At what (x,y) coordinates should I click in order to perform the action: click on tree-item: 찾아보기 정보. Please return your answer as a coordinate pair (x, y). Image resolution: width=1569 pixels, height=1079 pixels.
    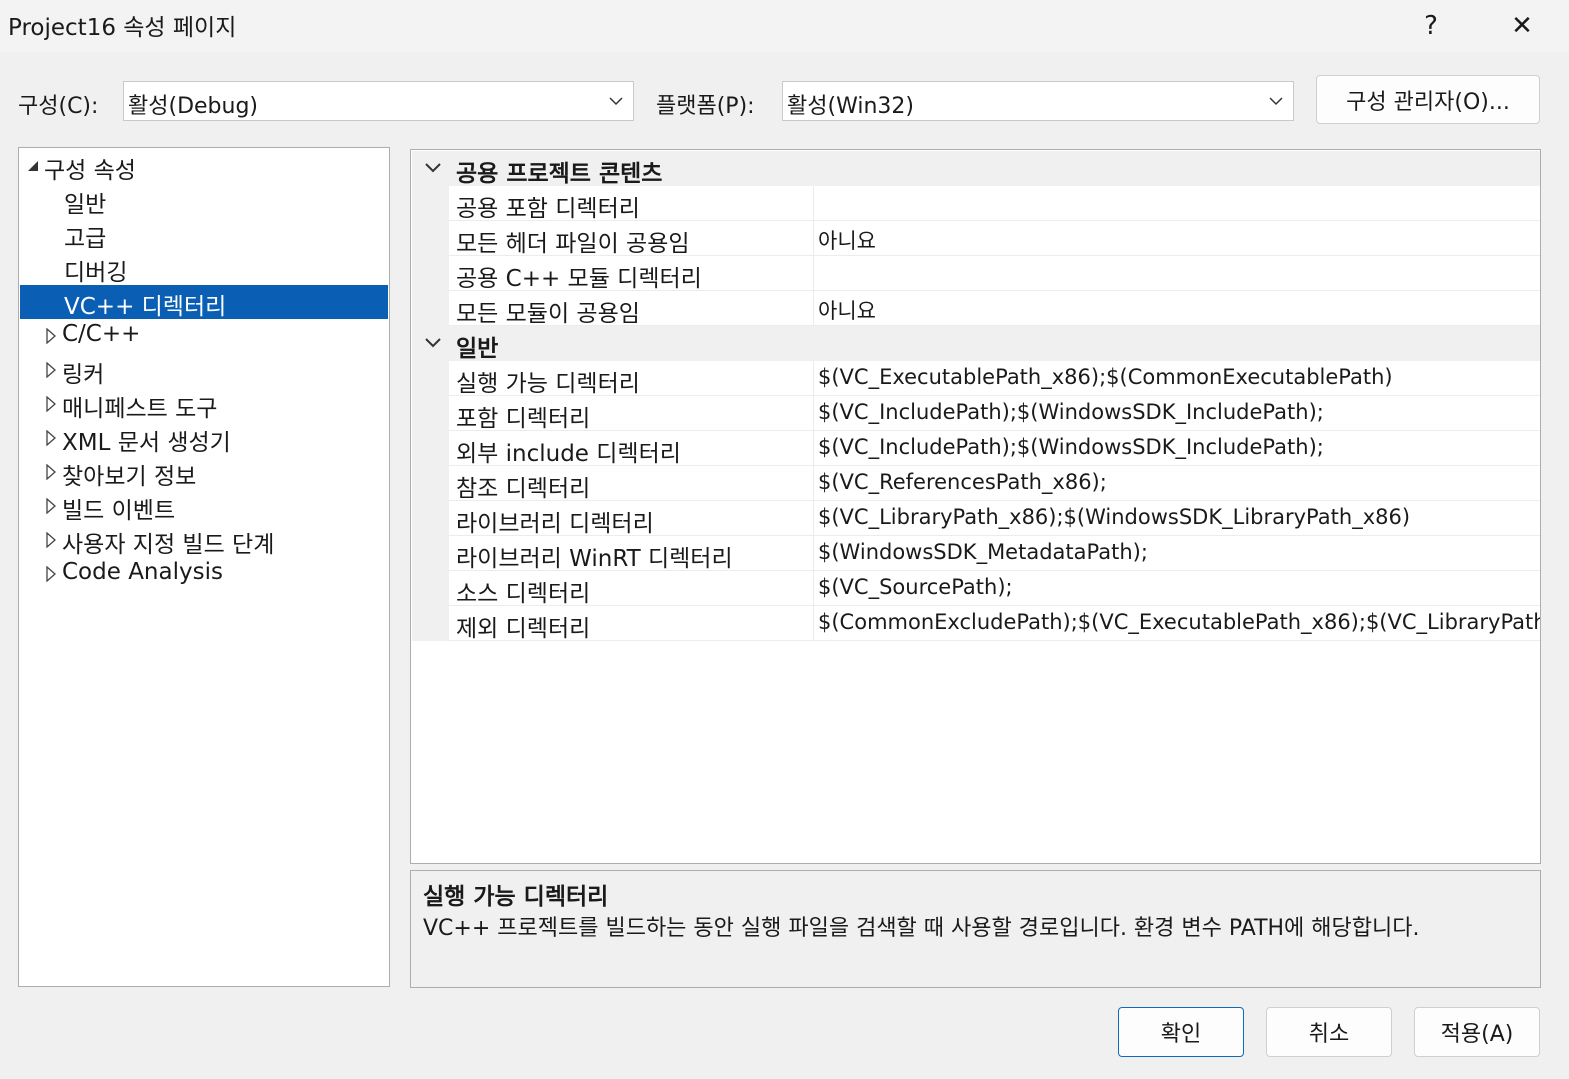
    Looking at the image, I should click on (204, 472).